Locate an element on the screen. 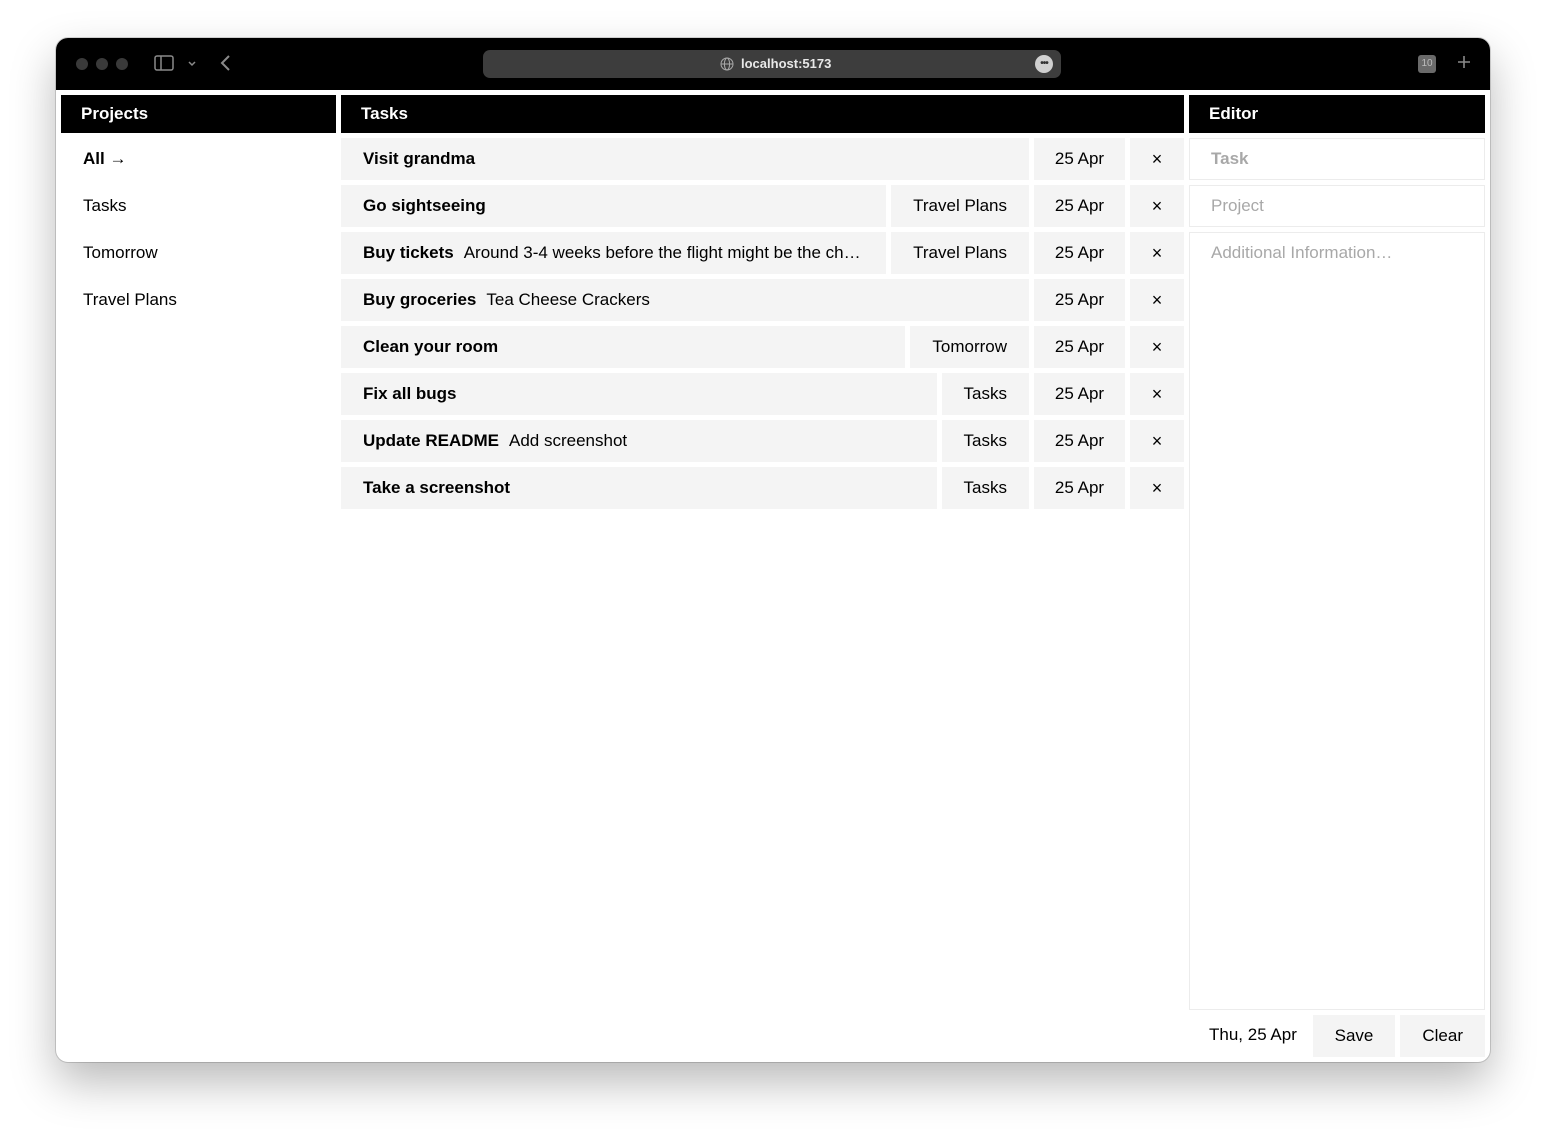 The width and height of the screenshot is (1546, 1137). zoom-window-button is located at coordinates (122, 64).